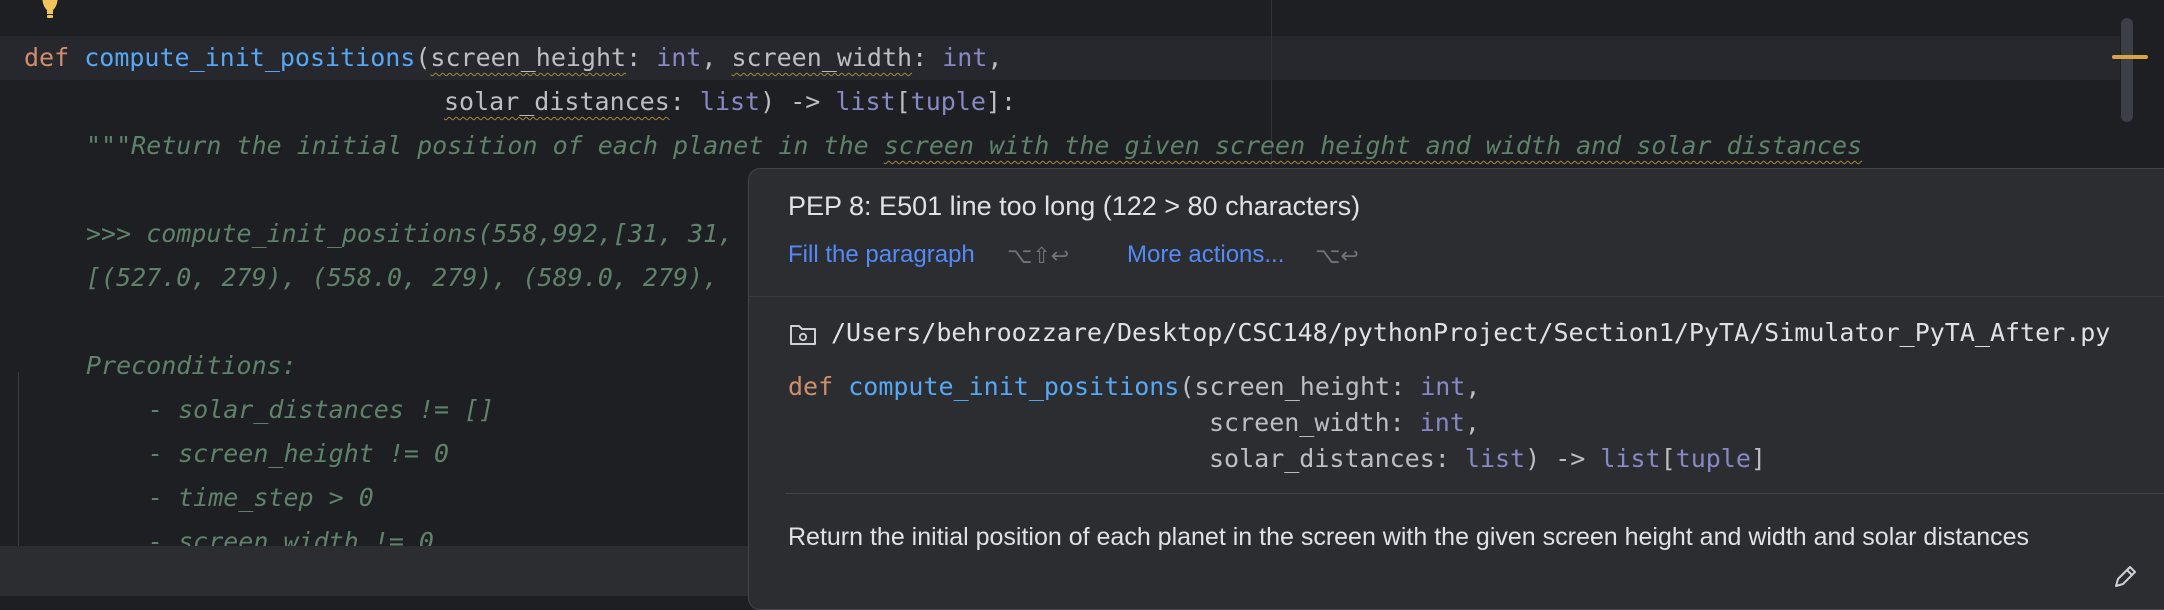  I want to click on precondition-item: - time_step > 0, so click(261, 497).